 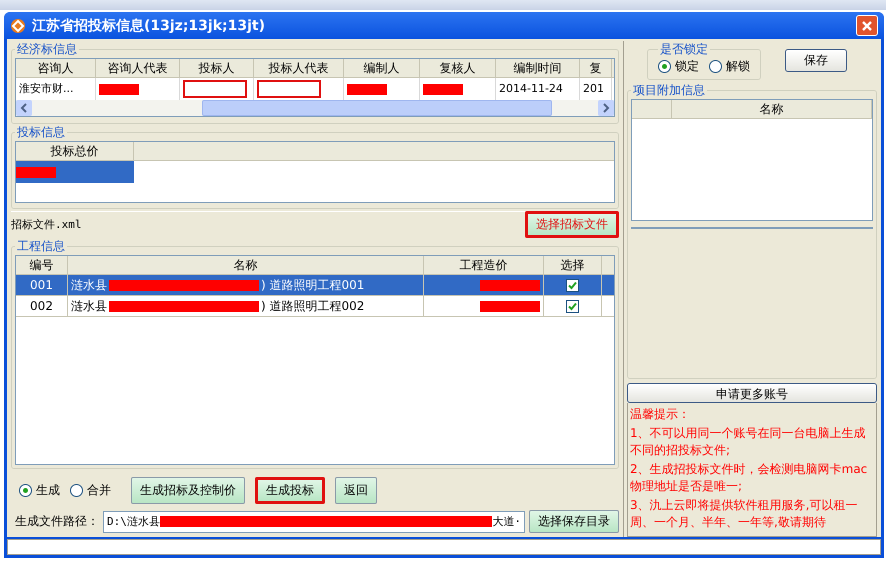 What do you see at coordinates (290, 490) in the screenshot?
I see `action-button: 生成投标` at bounding box center [290, 490].